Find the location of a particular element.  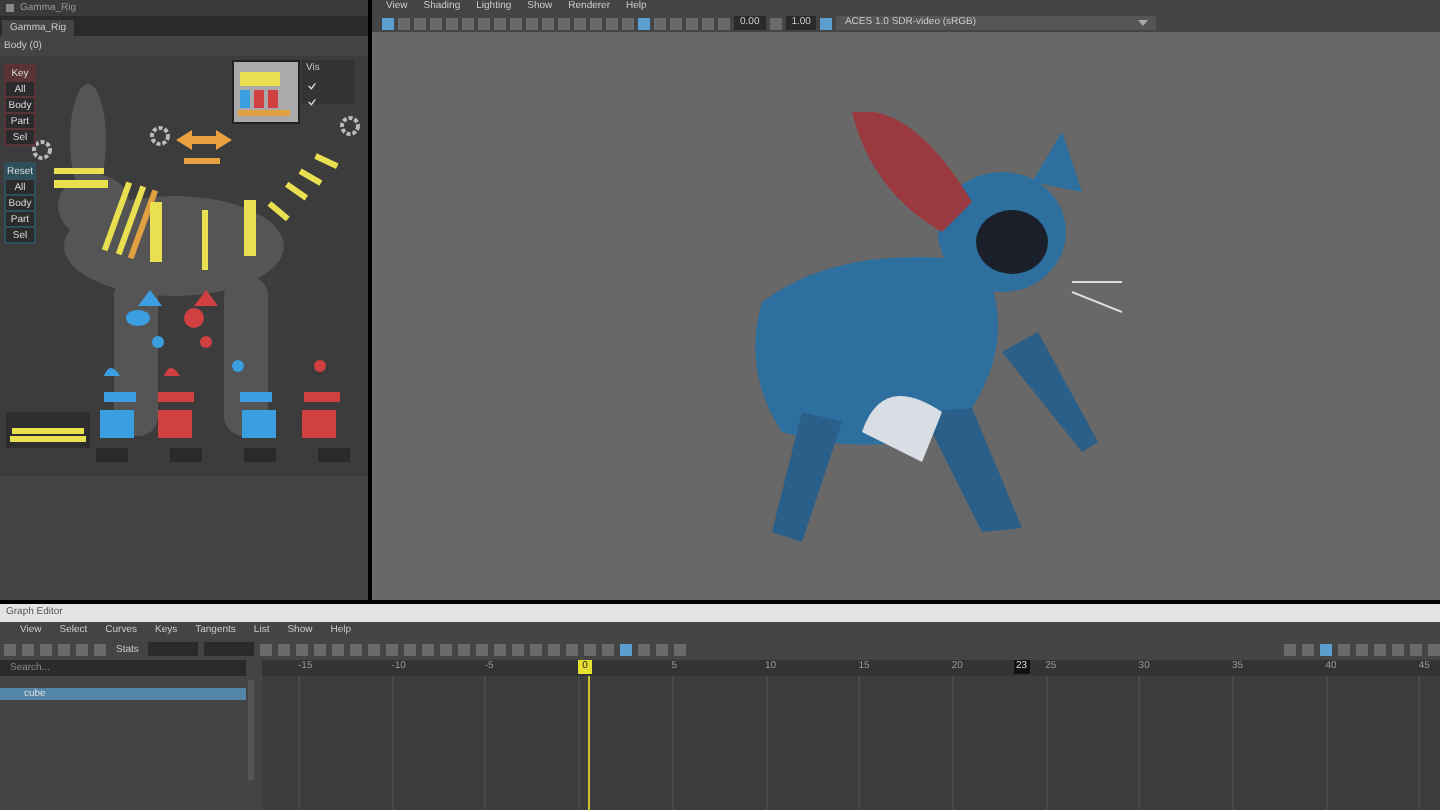

window-icon is located at coordinates (10, 8).